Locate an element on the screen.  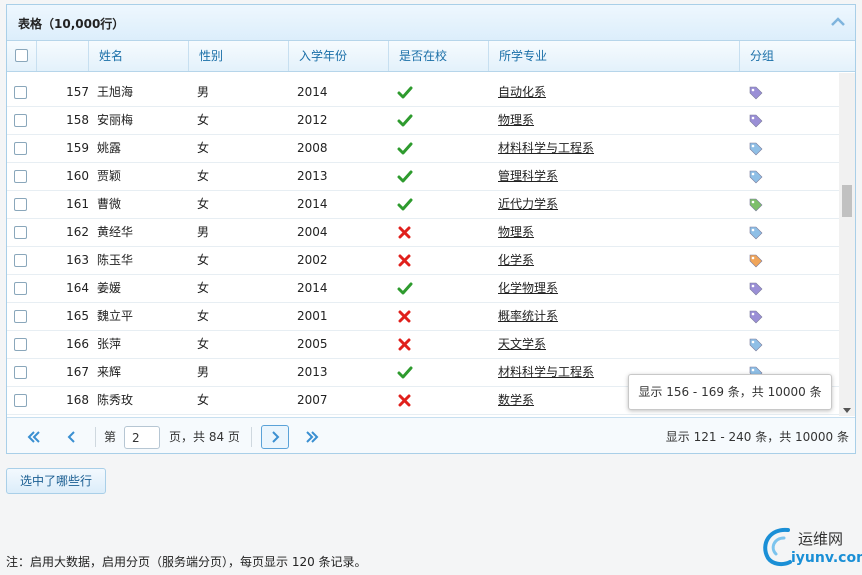
watermark-top-text: 运维网 is located at coordinates (821, 539).